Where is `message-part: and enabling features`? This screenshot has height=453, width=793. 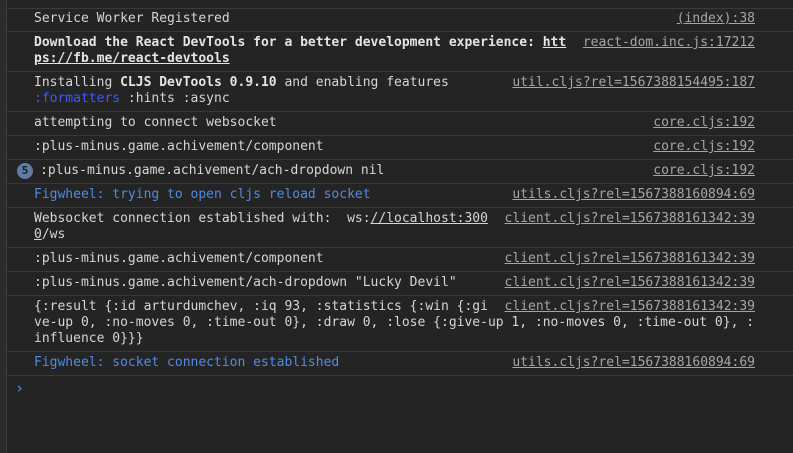
message-part: and enabling features is located at coordinates (362, 82).